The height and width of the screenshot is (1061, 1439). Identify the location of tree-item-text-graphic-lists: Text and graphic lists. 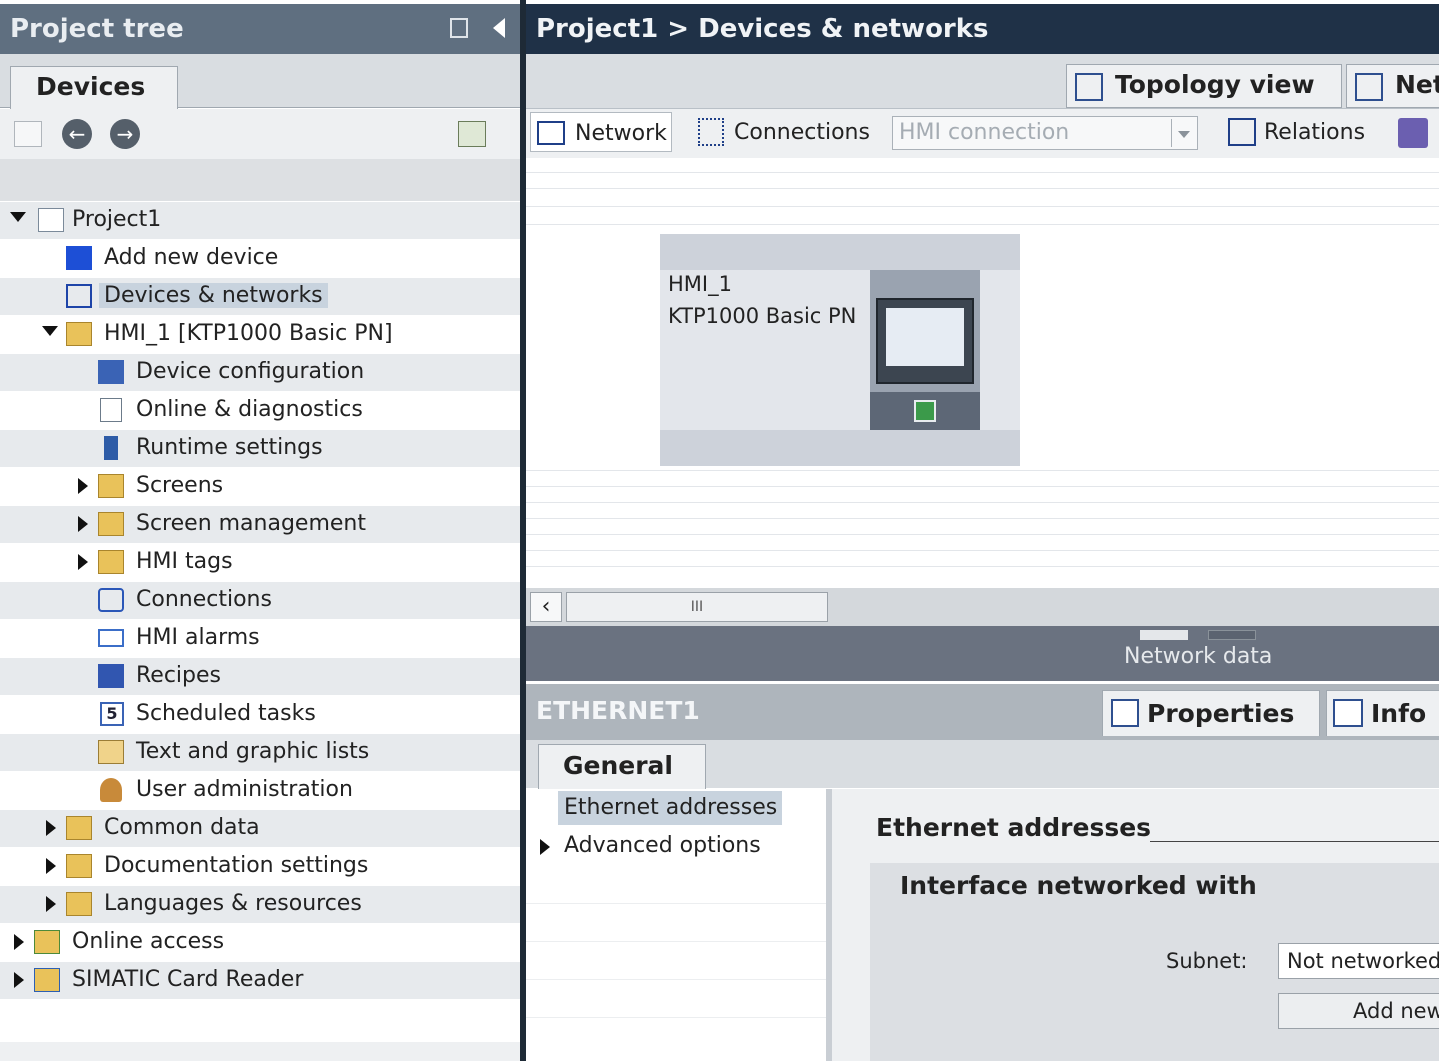
(260, 752).